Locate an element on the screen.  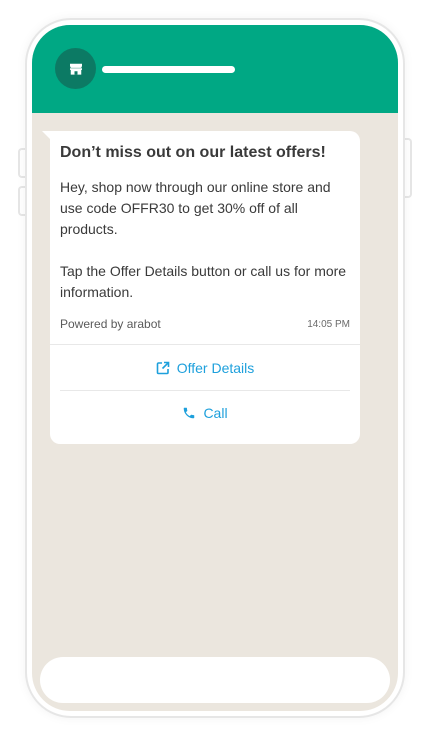
chat-header is located at coordinates (215, 69).